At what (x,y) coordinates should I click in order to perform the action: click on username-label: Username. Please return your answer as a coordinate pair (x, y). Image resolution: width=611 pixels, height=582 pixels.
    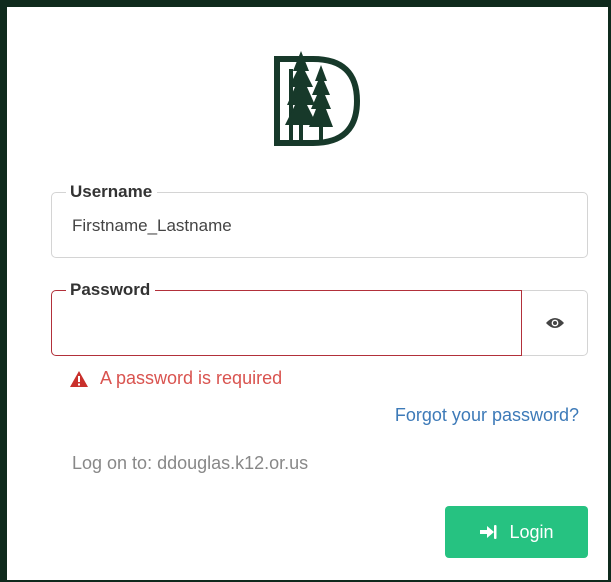
    Looking at the image, I should click on (112, 192).